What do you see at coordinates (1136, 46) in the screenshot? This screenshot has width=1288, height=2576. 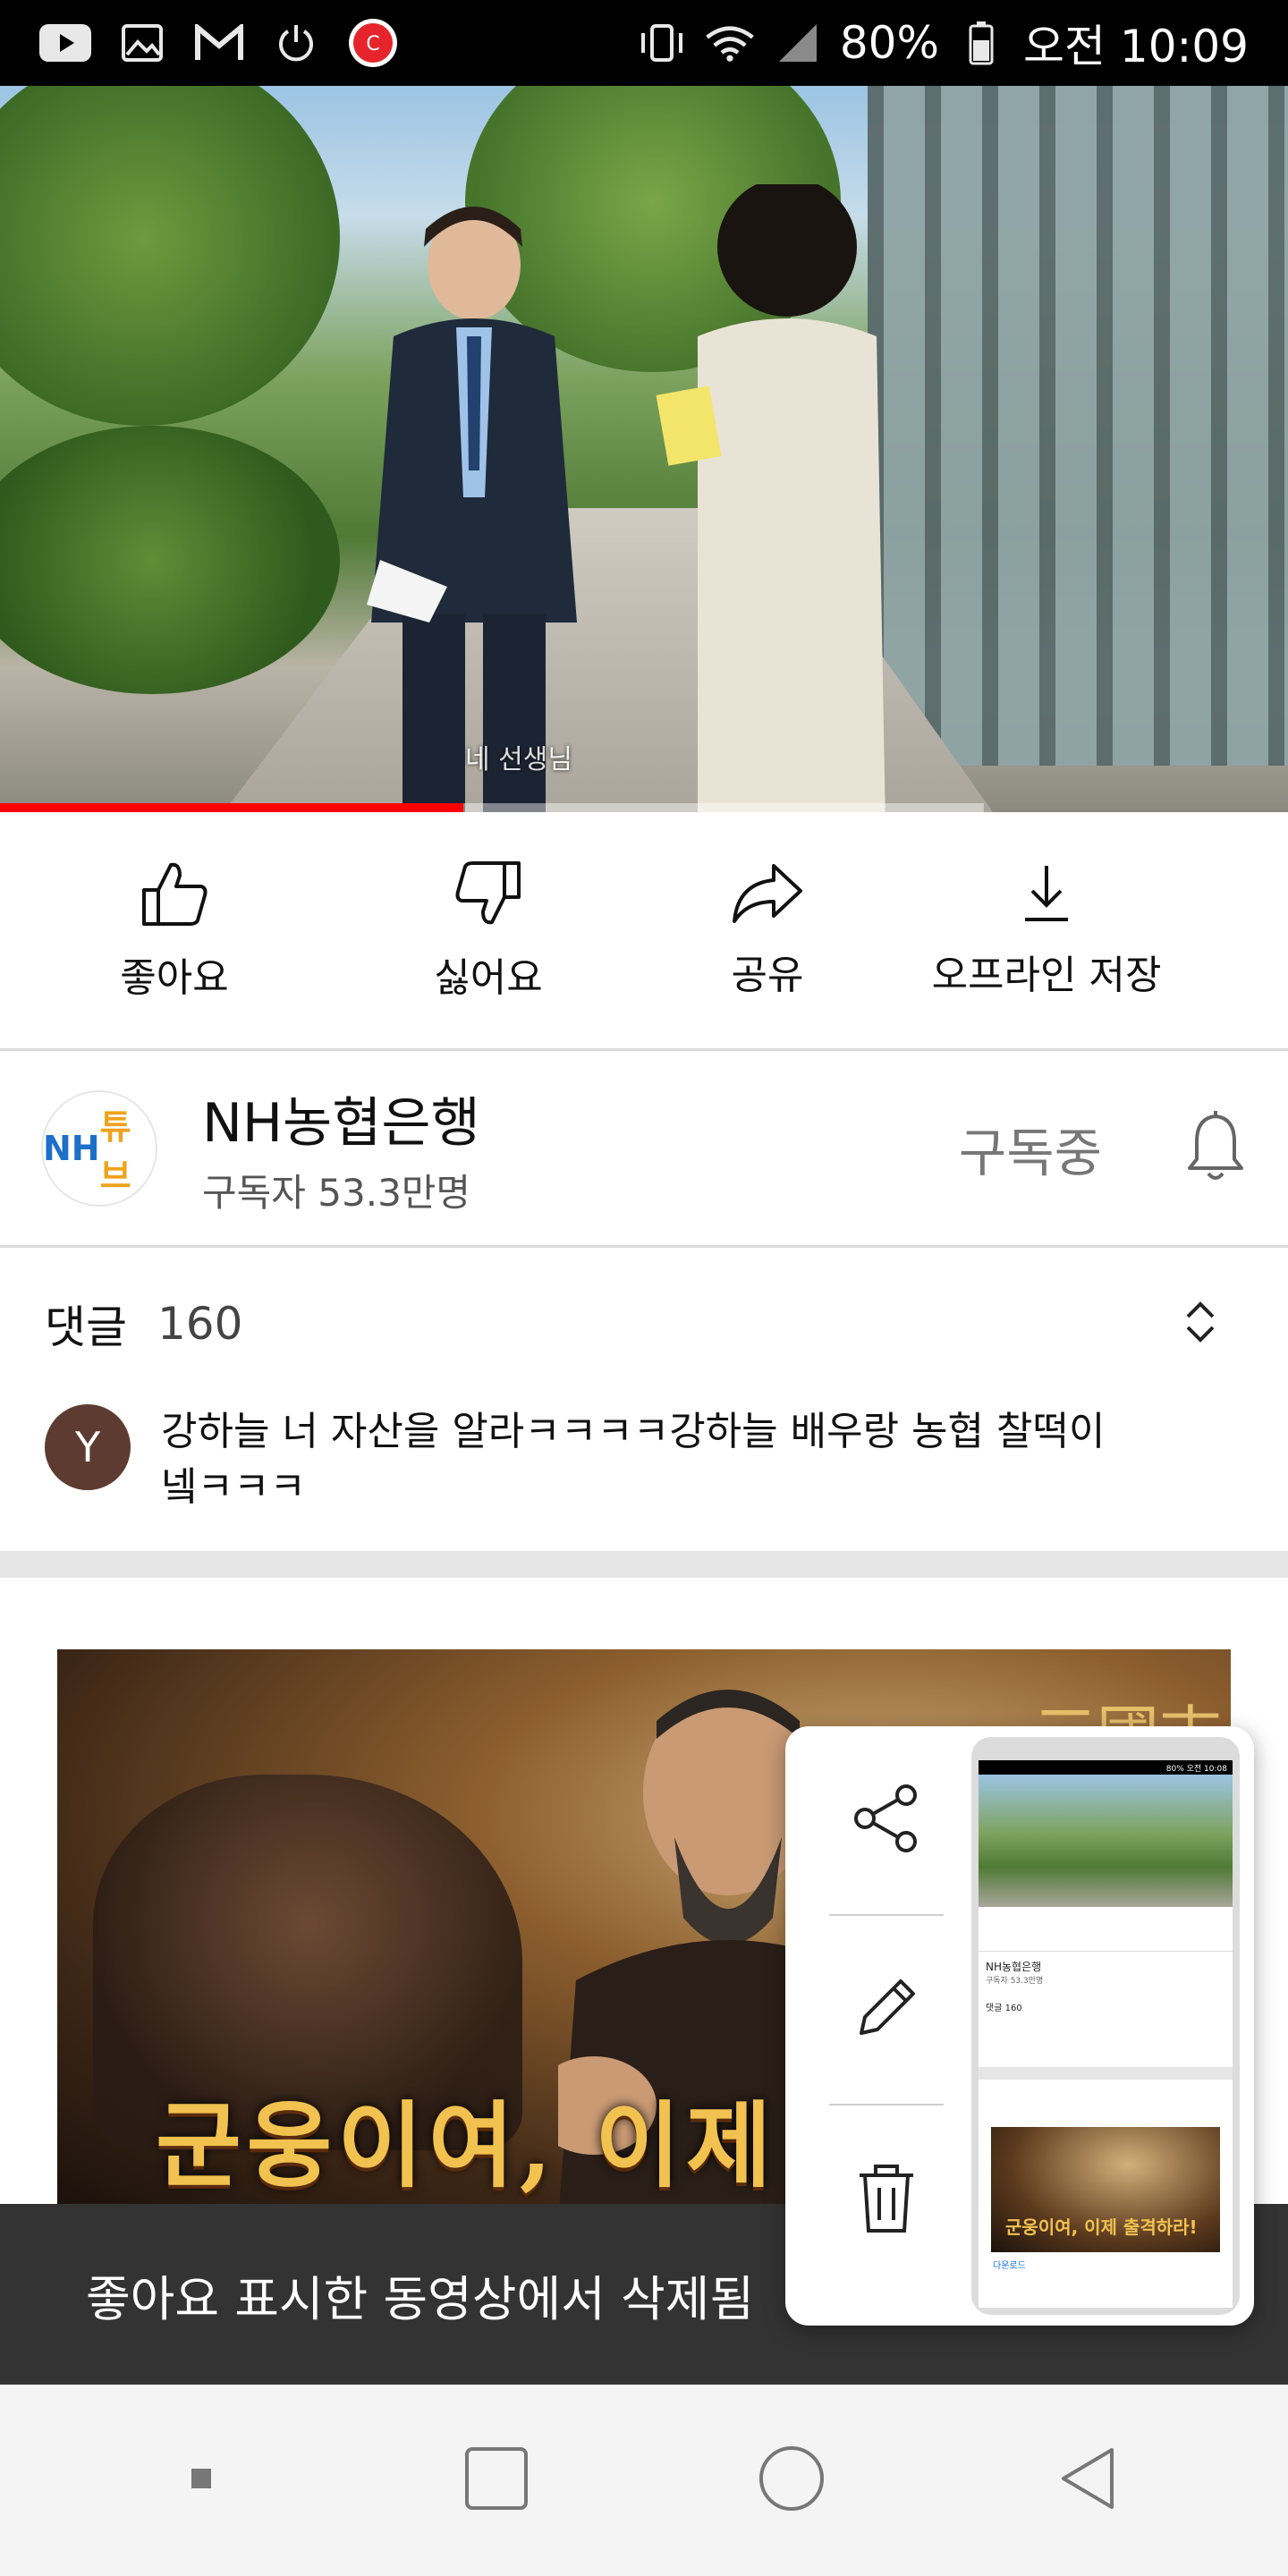 I see `clock: 오전 10:09` at bounding box center [1136, 46].